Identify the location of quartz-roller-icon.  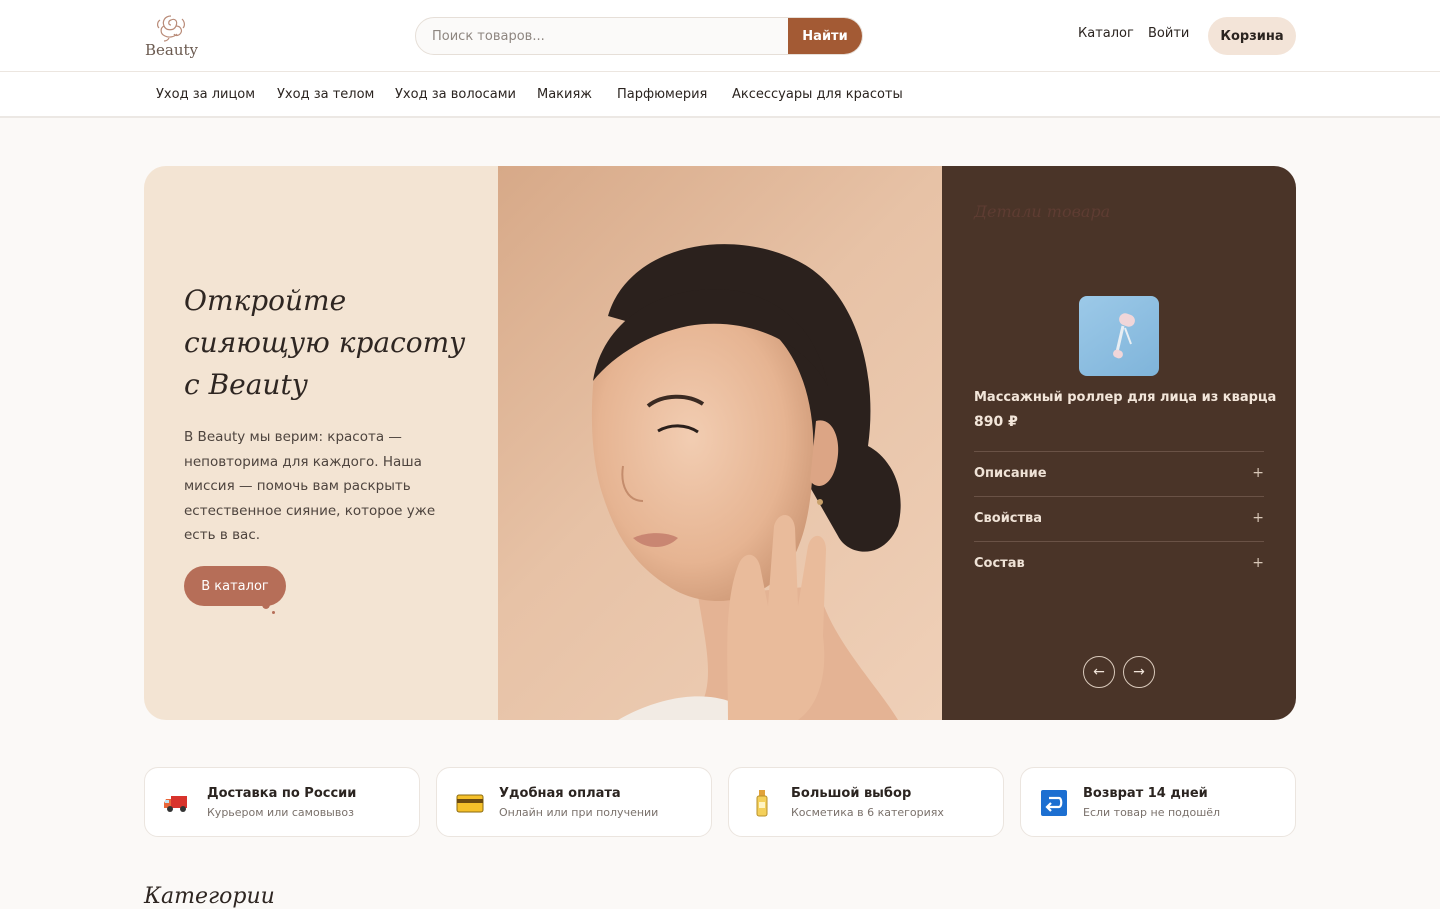
(1124, 336).